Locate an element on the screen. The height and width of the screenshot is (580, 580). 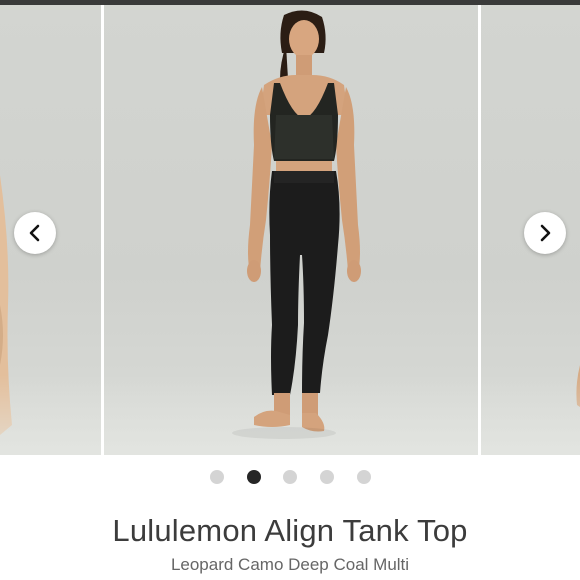
carousel-next-button is located at coordinates (545, 233).